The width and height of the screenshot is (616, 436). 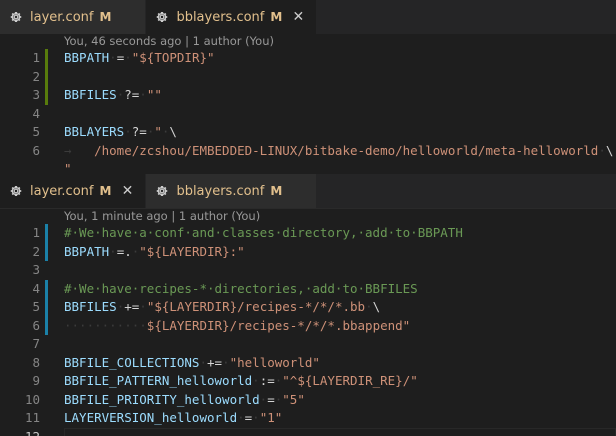 I want to click on tab-label: layer.conf, so click(x=62, y=191).